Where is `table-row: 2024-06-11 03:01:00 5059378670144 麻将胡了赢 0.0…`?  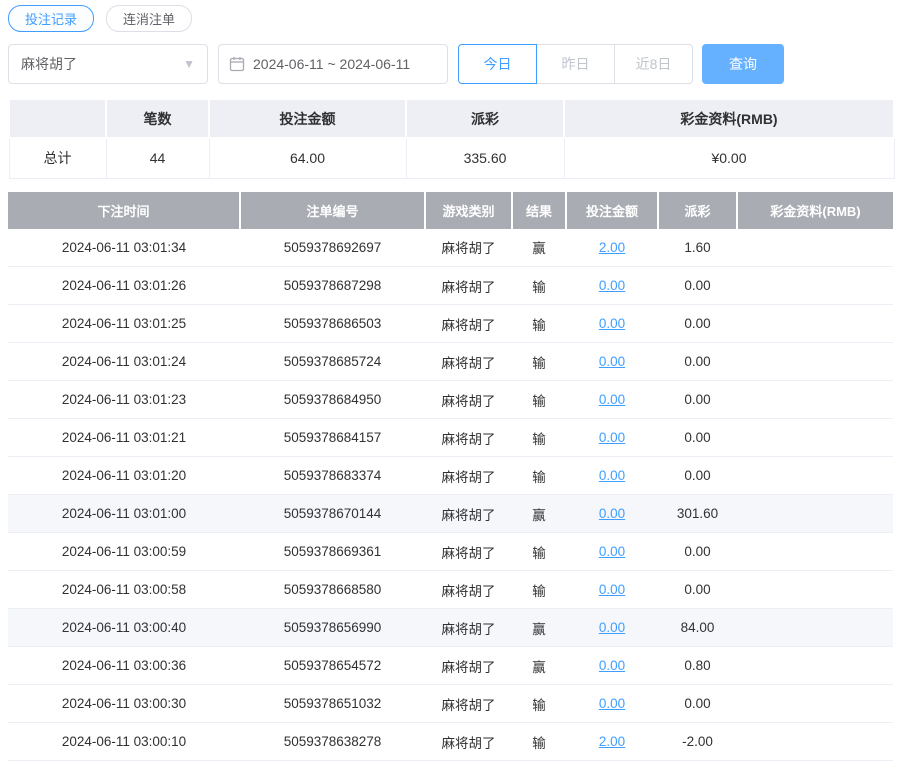
table-row: 2024-06-11 03:01:00 5059378670144 麻将胡了赢 0.0… is located at coordinates (450, 513).